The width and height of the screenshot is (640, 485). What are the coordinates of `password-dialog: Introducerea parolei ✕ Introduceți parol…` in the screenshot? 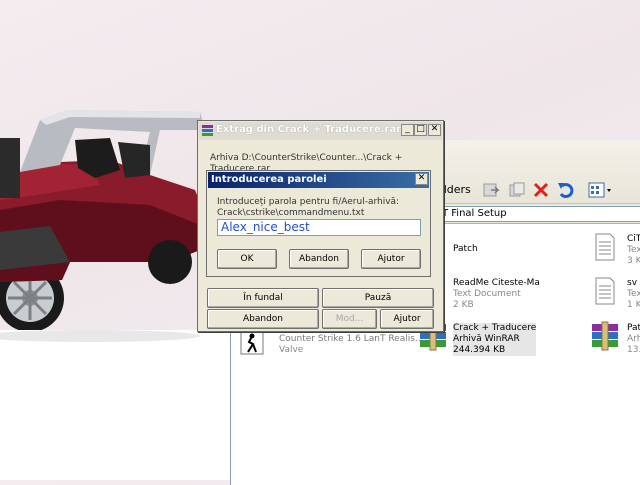 It's located at (318, 223).